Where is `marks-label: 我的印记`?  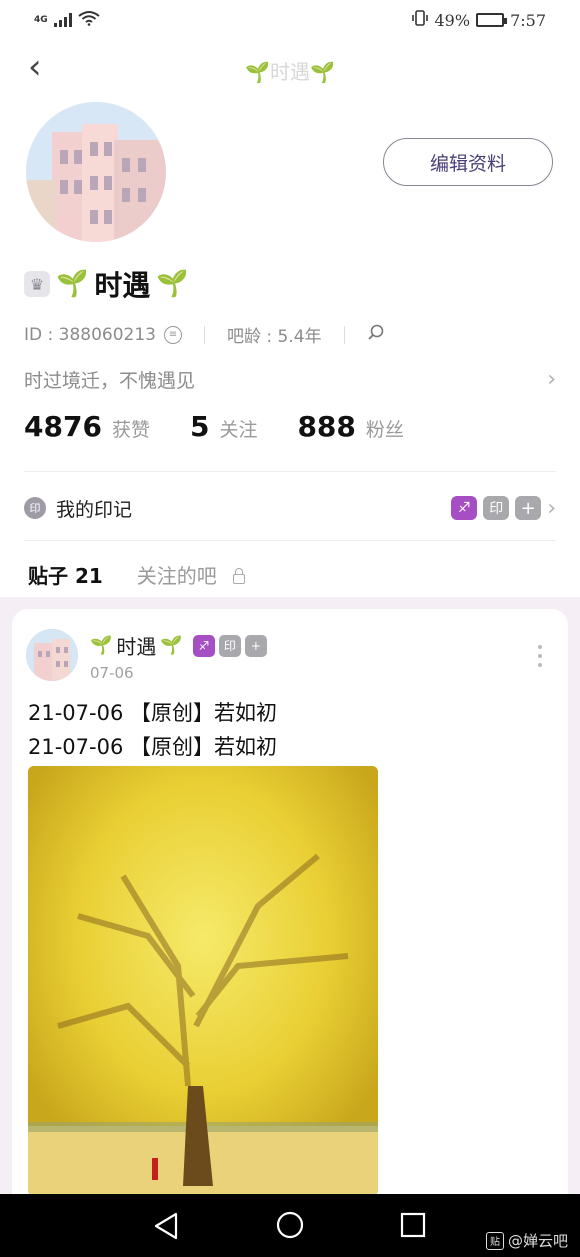 marks-label: 我的印记 is located at coordinates (94, 509).